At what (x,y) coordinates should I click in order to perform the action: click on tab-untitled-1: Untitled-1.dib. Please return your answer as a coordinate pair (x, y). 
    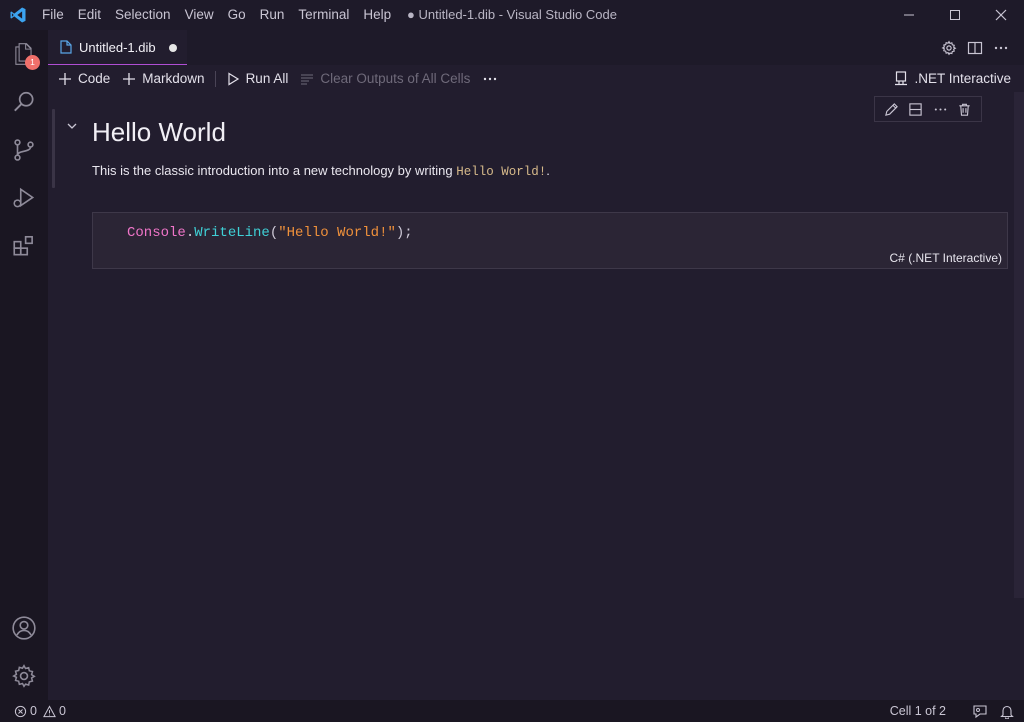
    Looking at the image, I should click on (117, 47).